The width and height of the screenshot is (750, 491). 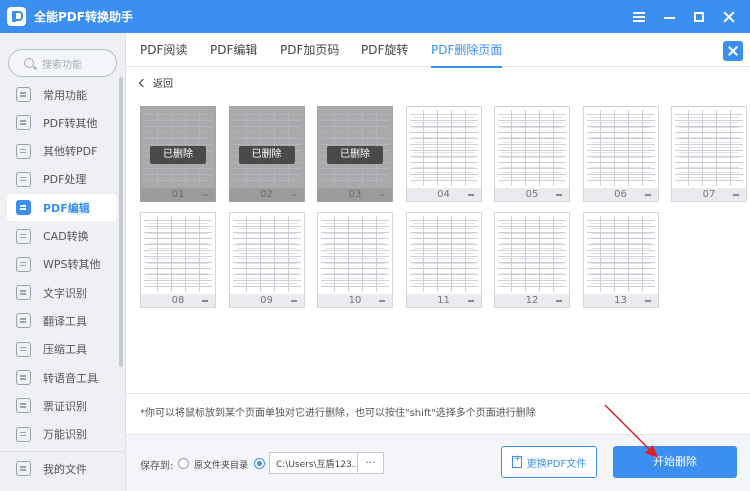 I want to click on save-path-field: C:\Users\互盾123... ···, so click(x=326, y=463).